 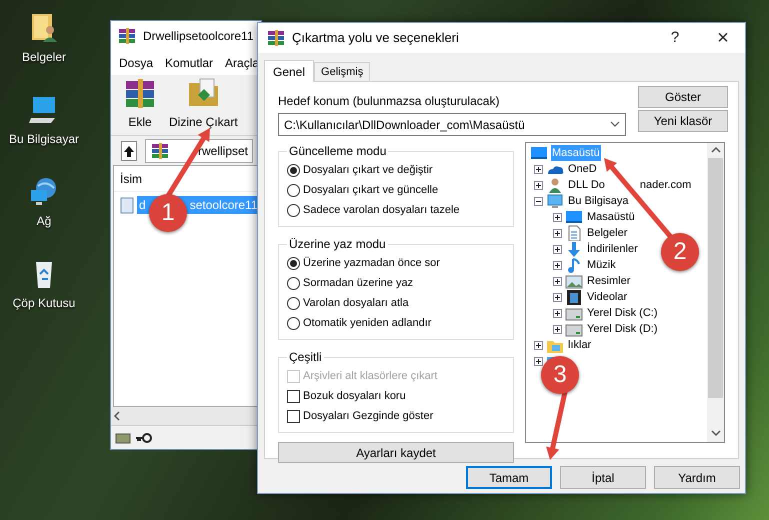 What do you see at coordinates (140, 103) in the screenshot?
I see `toolbar-button: Ekle` at bounding box center [140, 103].